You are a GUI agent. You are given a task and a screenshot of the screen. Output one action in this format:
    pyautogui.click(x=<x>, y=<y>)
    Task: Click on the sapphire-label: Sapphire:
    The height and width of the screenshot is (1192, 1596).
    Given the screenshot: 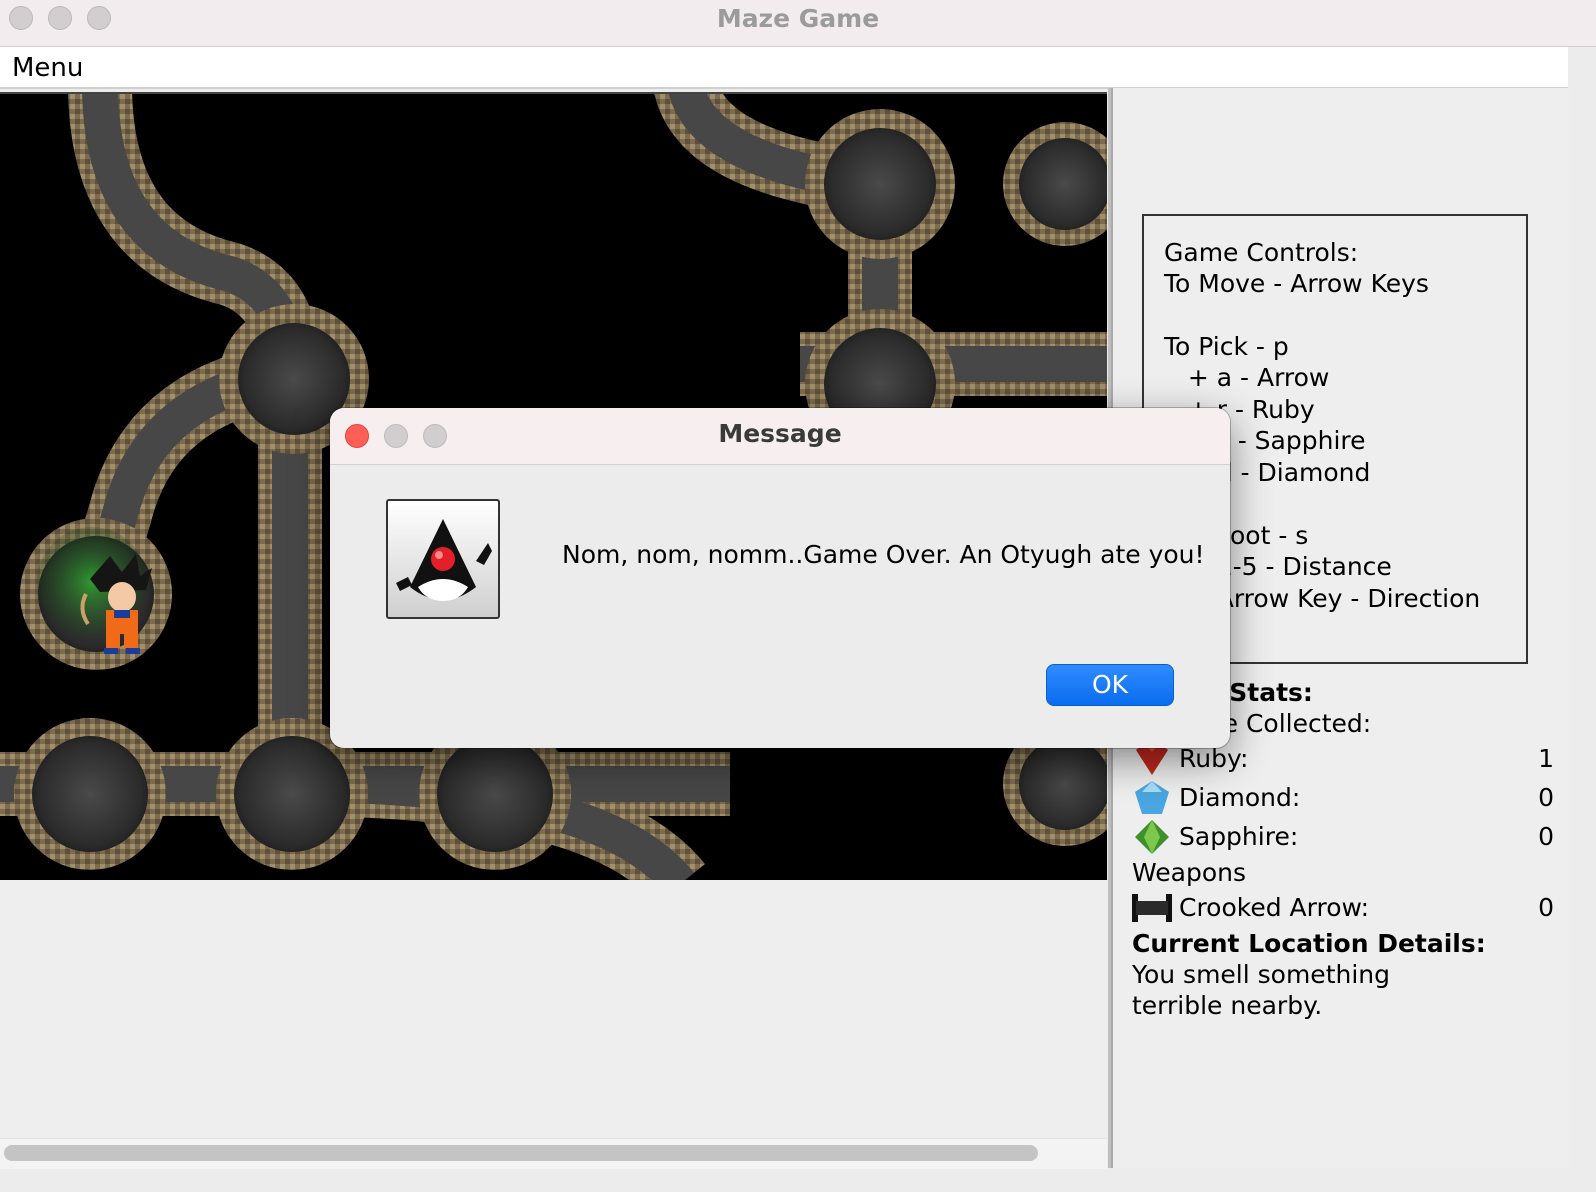 What is the action you would take?
    pyautogui.click(x=1239, y=836)
    